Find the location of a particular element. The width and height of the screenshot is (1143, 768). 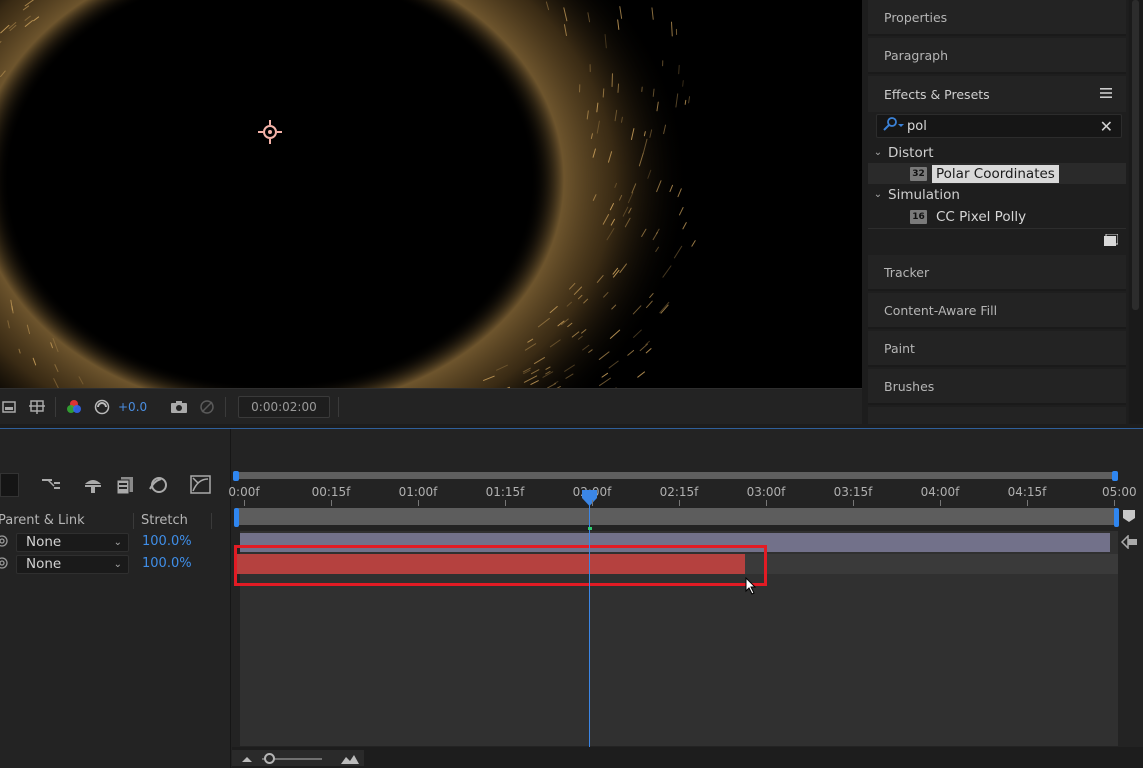

comp-marker-bin-icon is located at coordinates (1129, 516).